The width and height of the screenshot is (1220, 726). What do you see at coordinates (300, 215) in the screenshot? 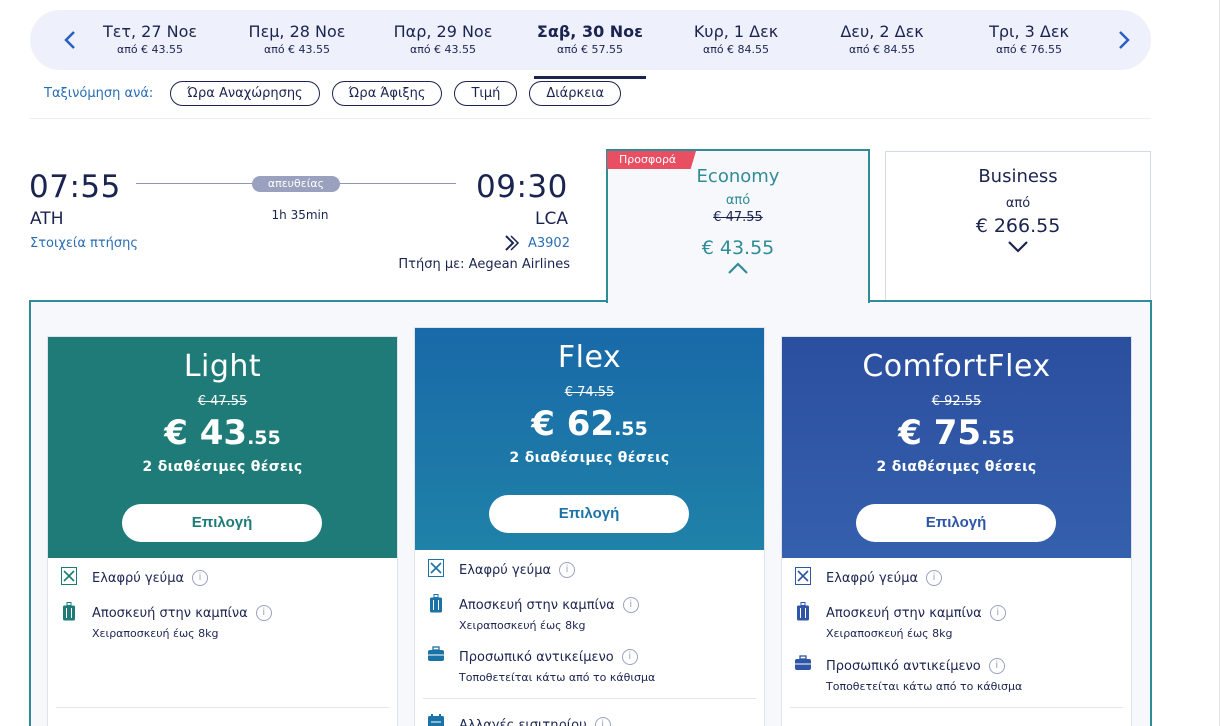
I see `flight-duration: 1h 35min` at bounding box center [300, 215].